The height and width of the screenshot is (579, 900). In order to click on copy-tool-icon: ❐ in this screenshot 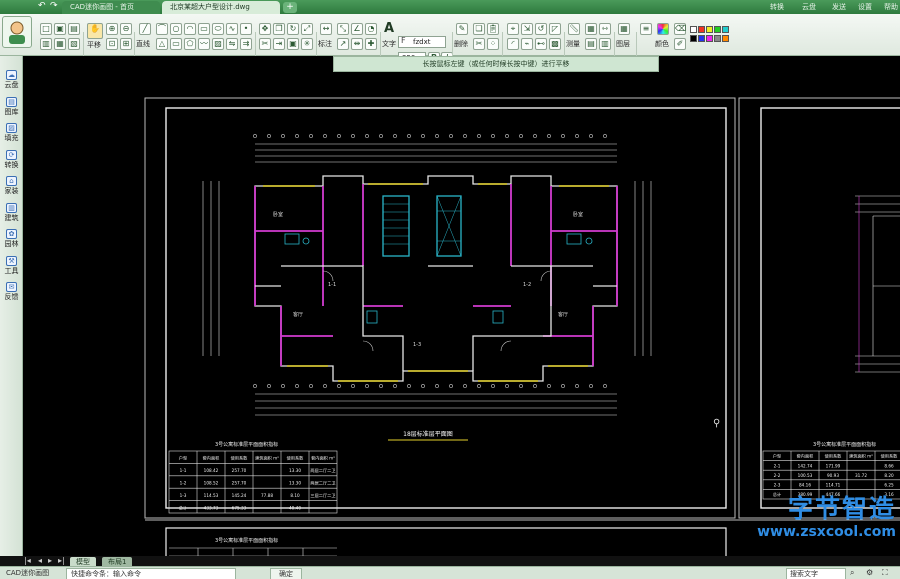, I will do `click(279, 29)`.